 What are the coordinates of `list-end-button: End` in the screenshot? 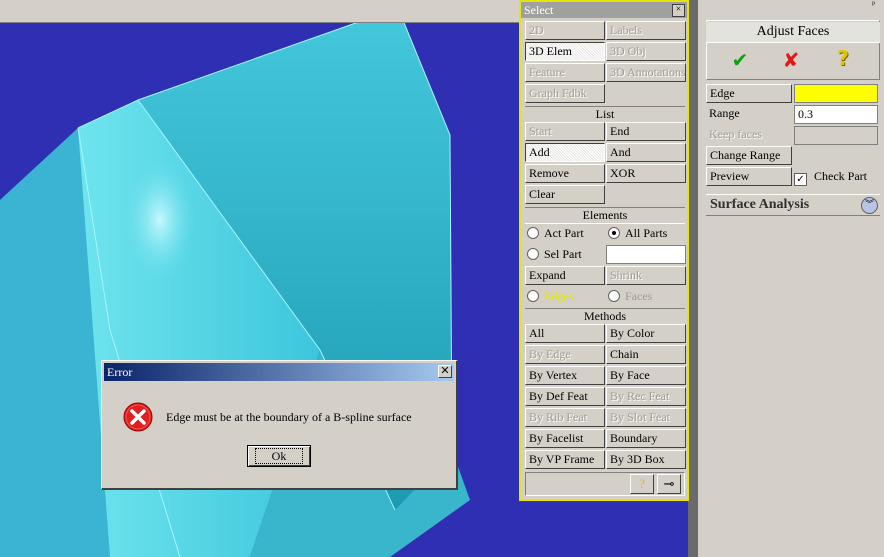 It's located at (646, 131).